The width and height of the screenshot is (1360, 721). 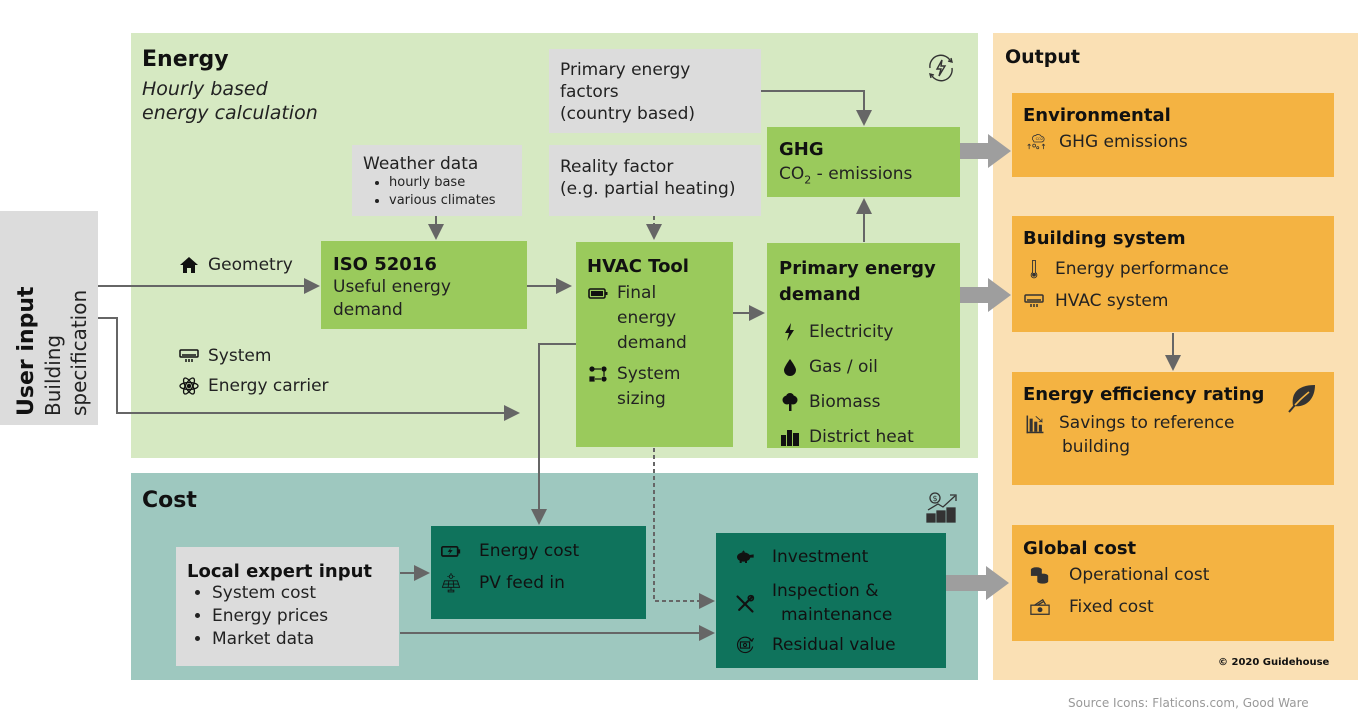 I want to click on ghg-emissions-item: CO2 GHG emissions, so click(x=1178, y=142).